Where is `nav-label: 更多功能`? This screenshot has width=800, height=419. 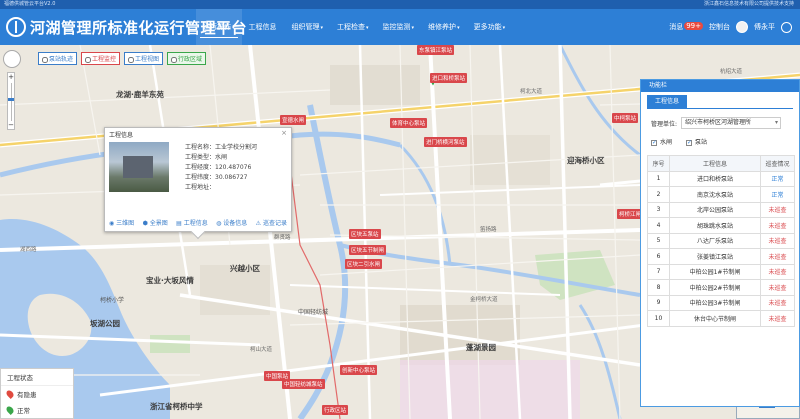
nav-label: 更多功能 is located at coordinates (487, 27).